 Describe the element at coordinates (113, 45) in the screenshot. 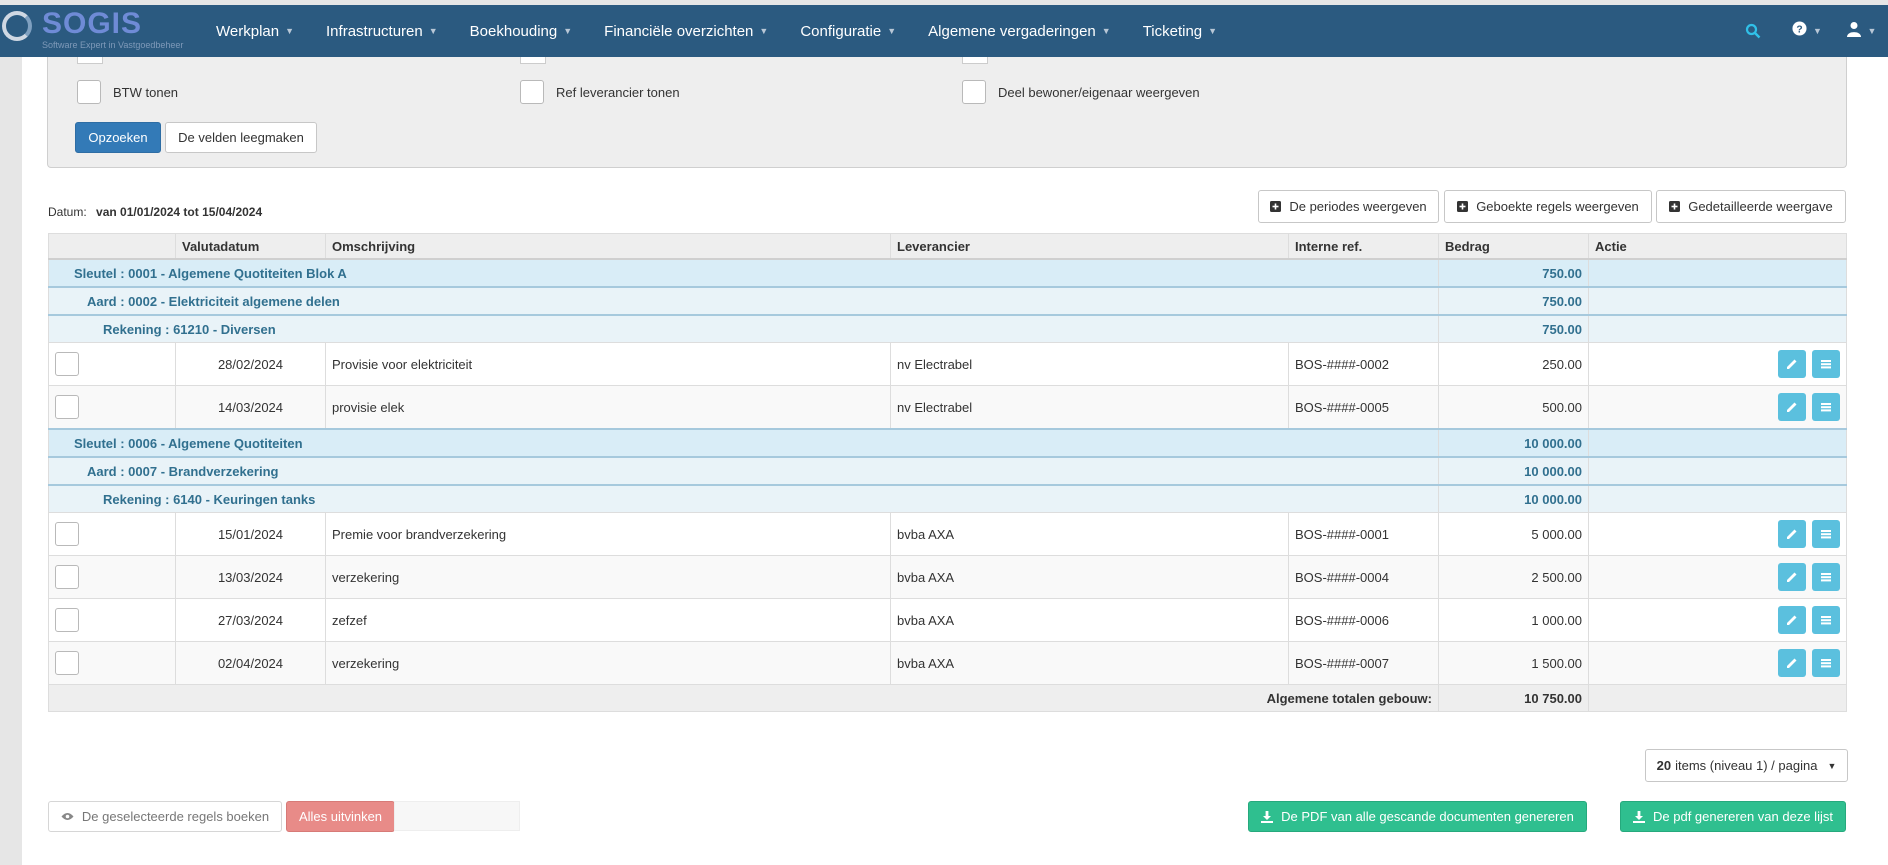

I see `logo-tagline: Software Expert in Vastgoedbeheer` at that location.